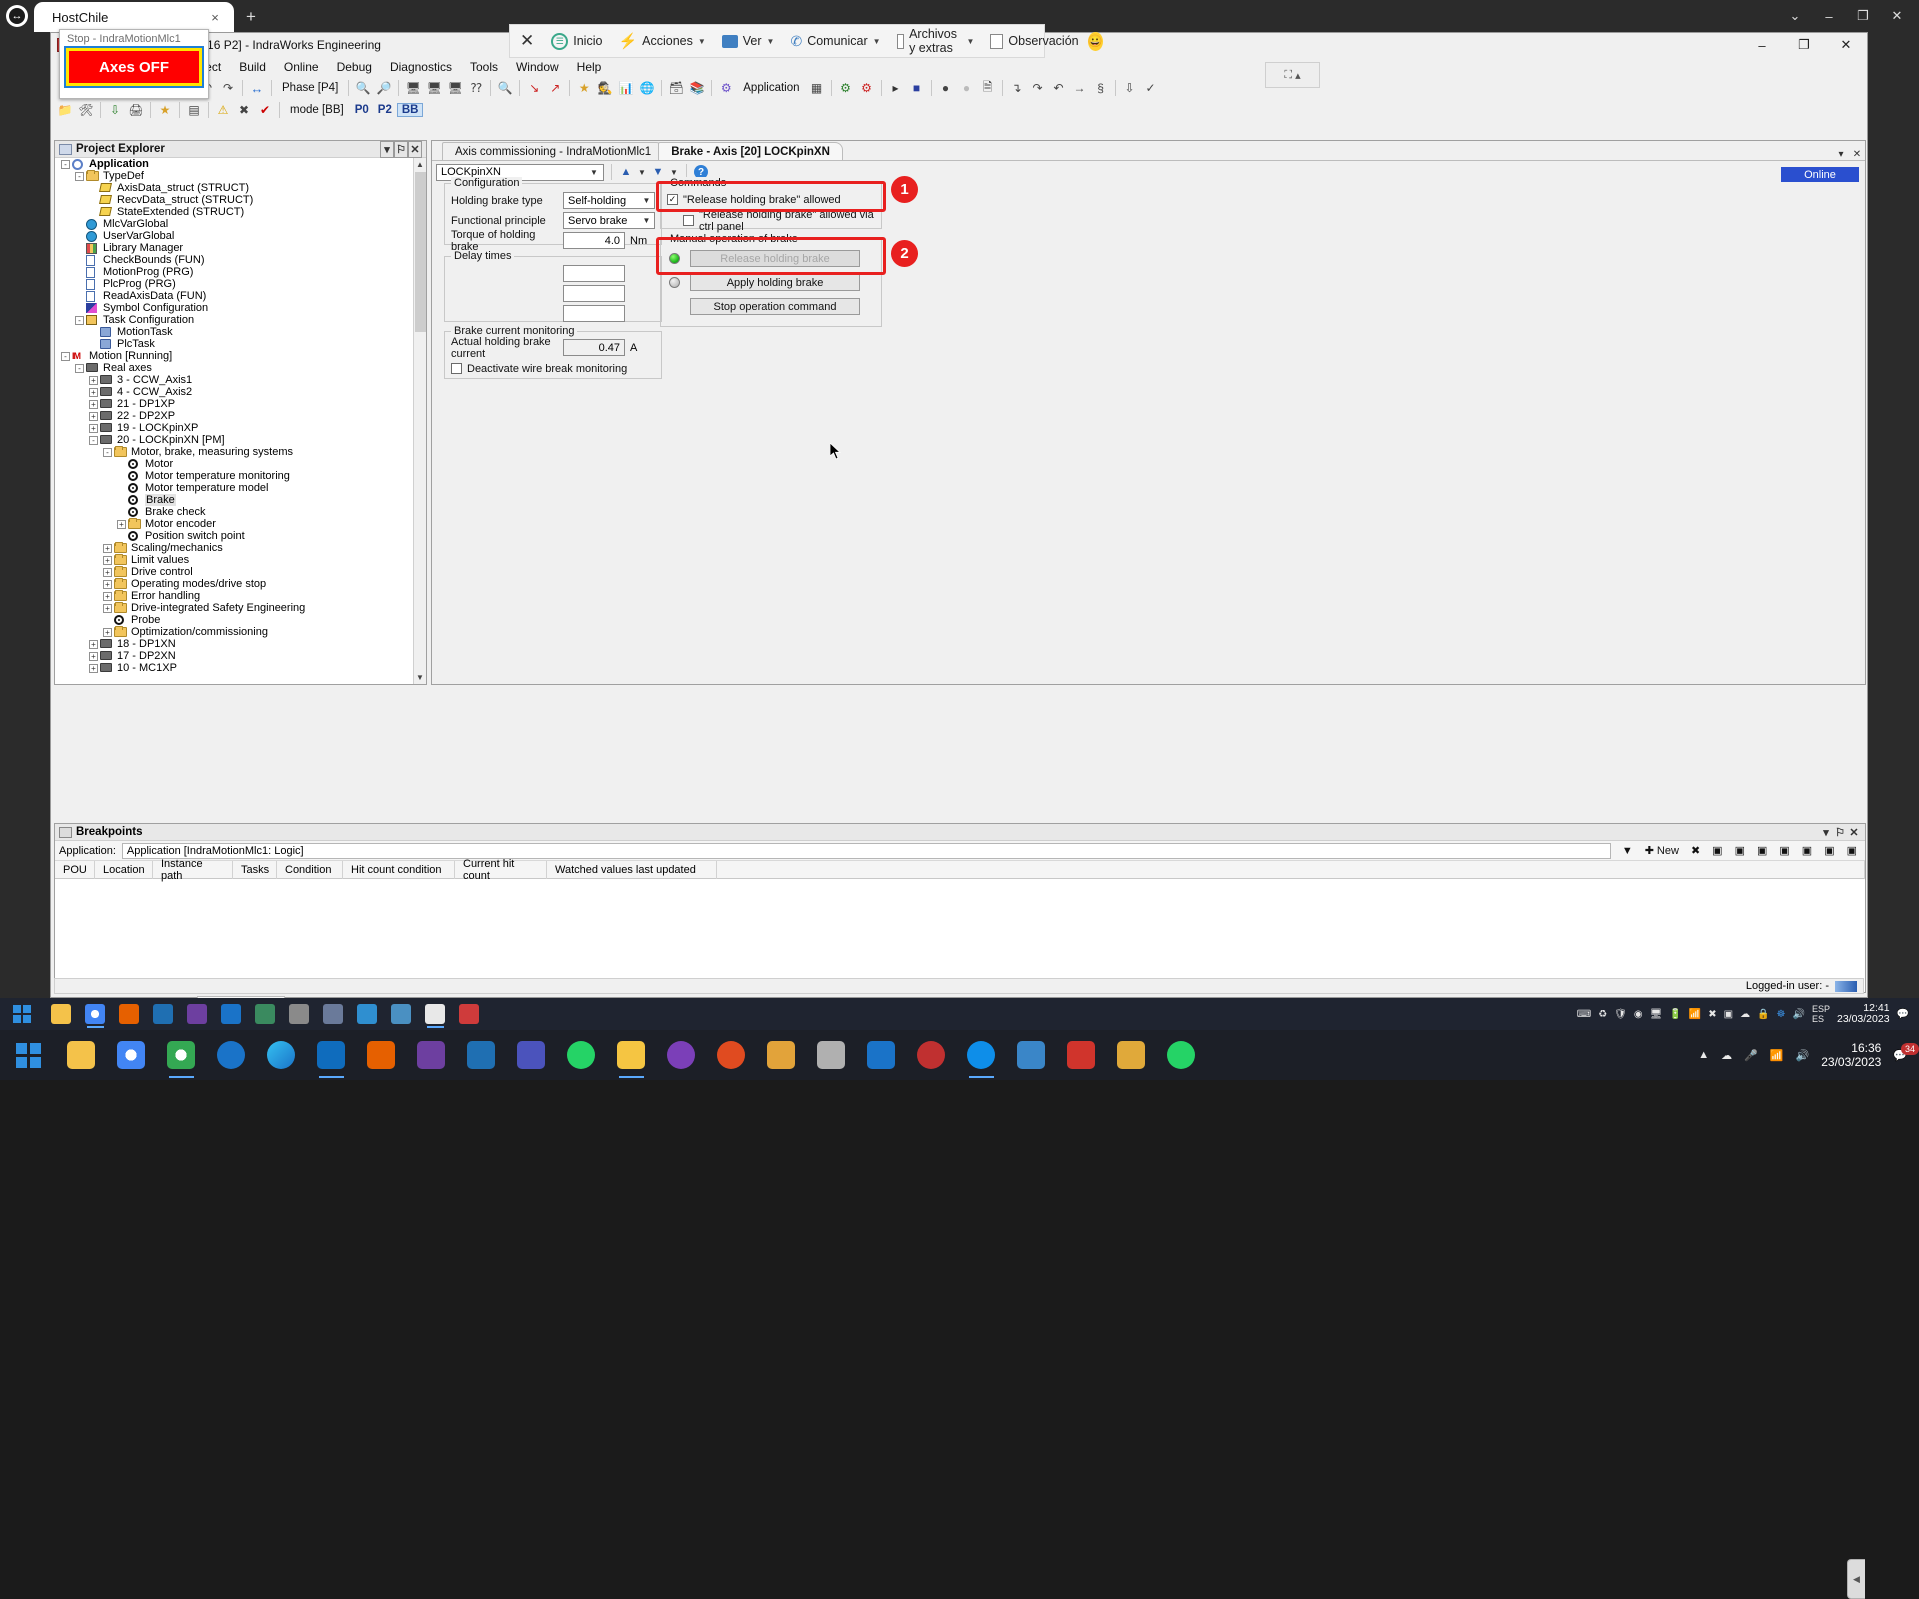 The height and width of the screenshot is (1599, 1919). What do you see at coordinates (265, 110) in the screenshot?
I see `diagnostics-icon: ✔` at bounding box center [265, 110].